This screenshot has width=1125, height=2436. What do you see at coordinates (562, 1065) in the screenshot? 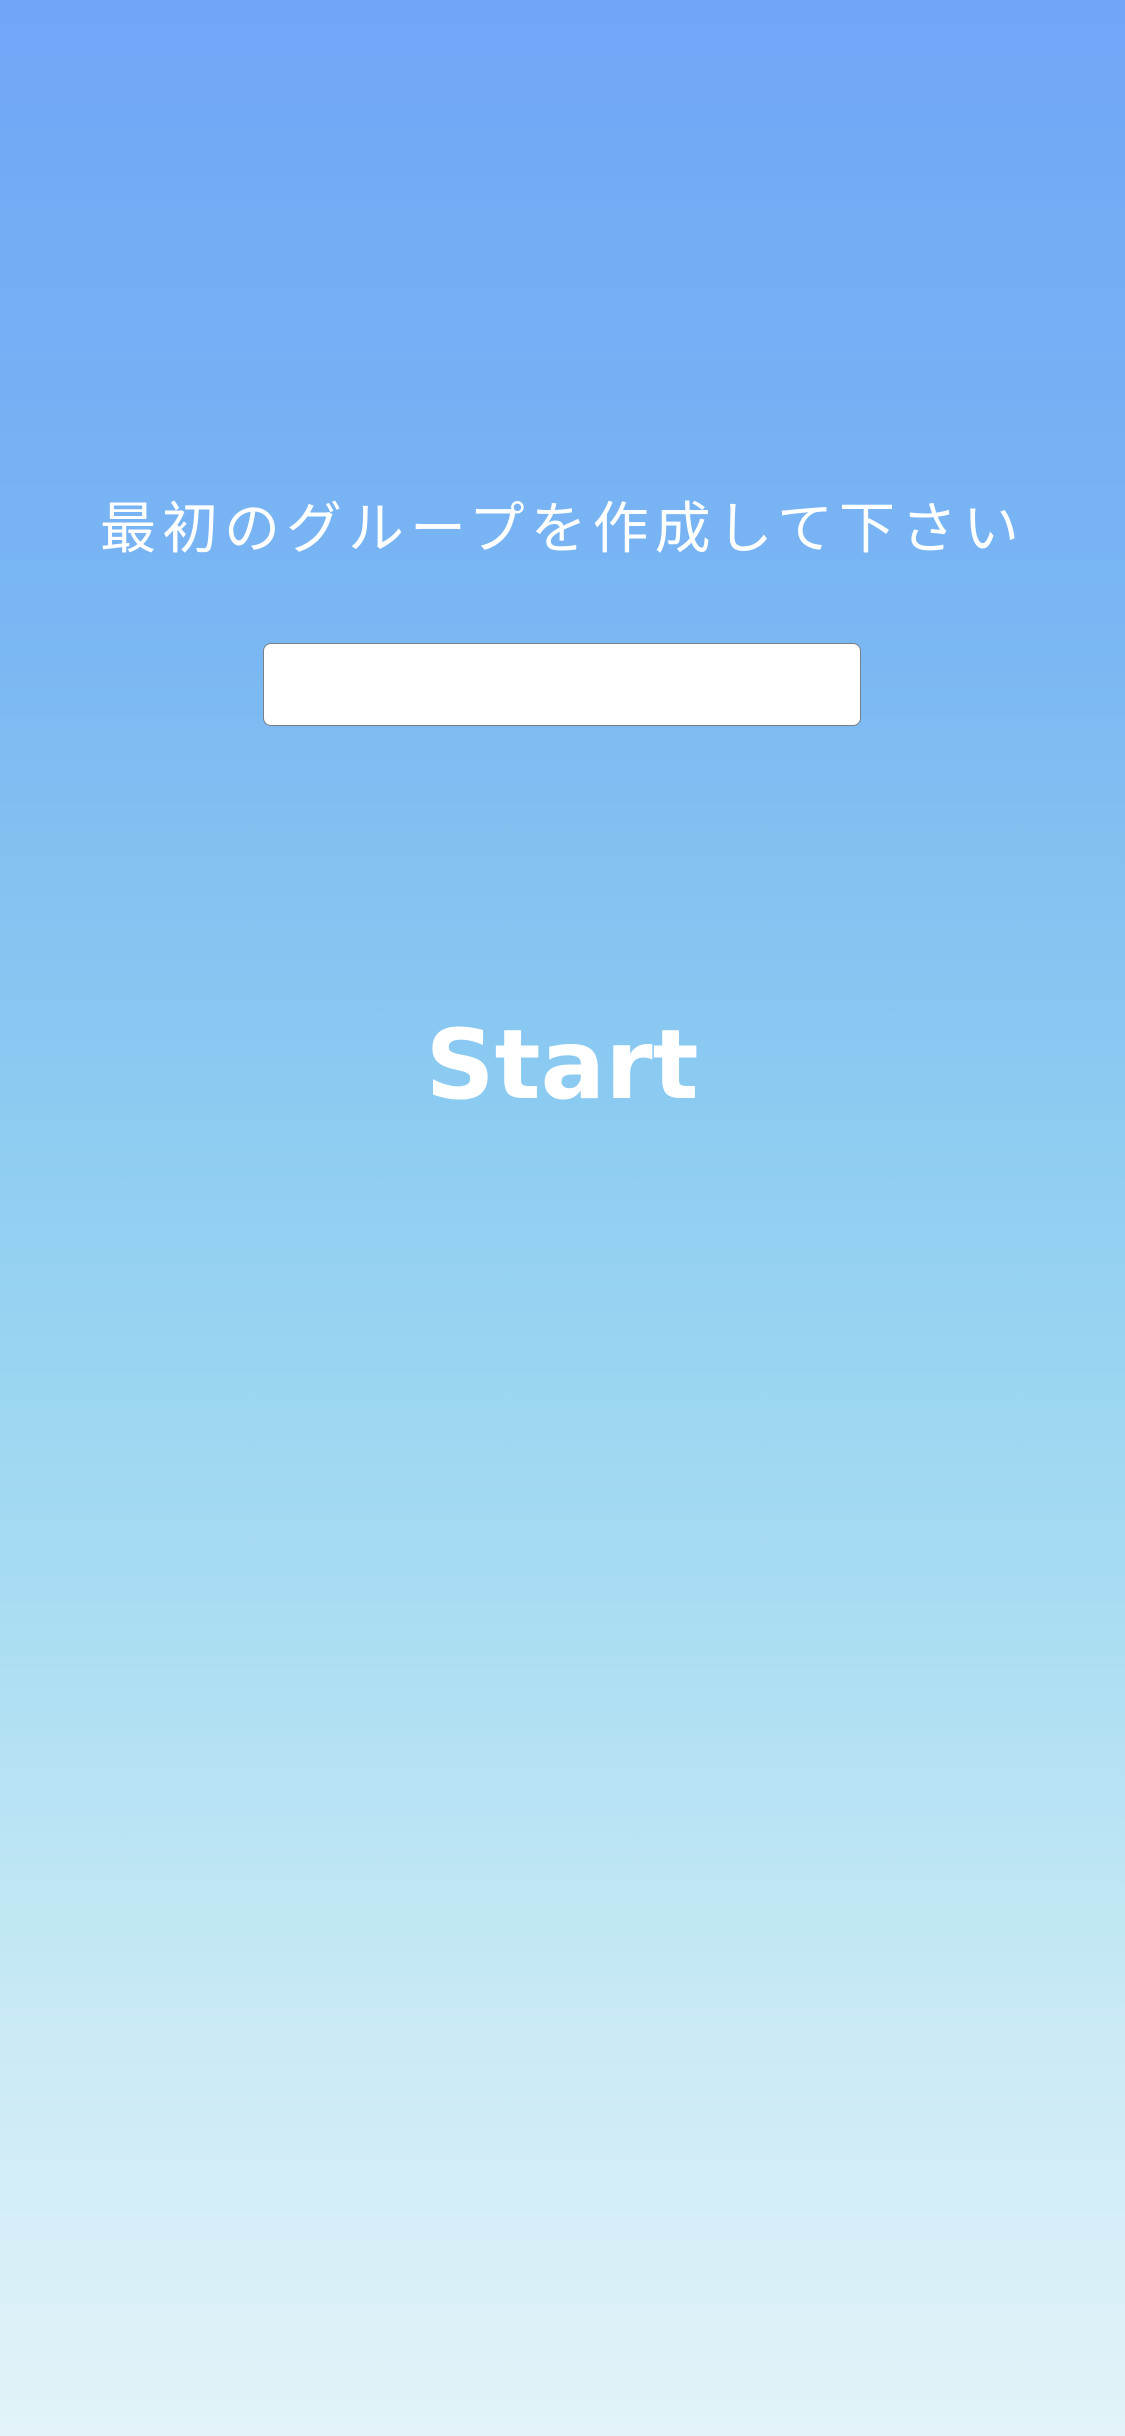
I see `start-button: Start` at bounding box center [562, 1065].